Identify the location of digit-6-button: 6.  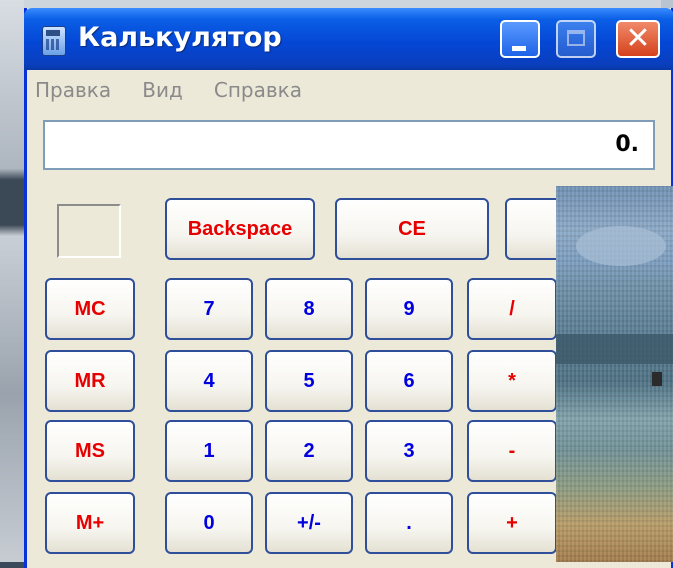
(409, 381).